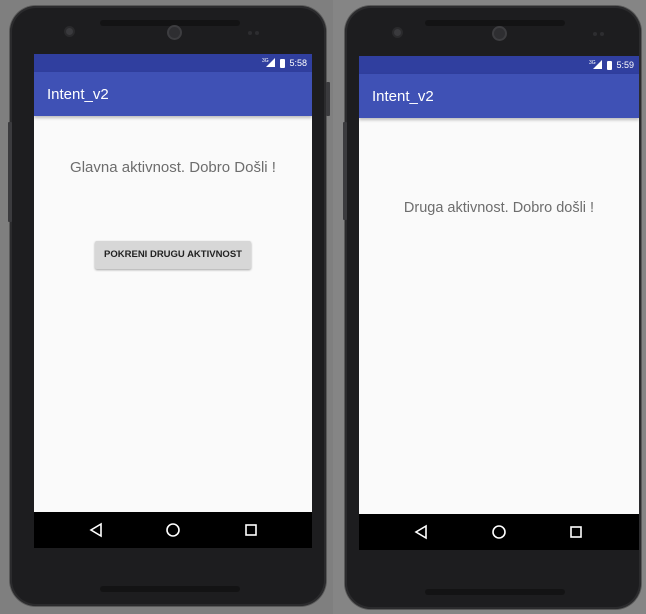 This screenshot has height=614, width=646. I want to click on welcome-message: Glavna aktivnost. Dobro Došli !, so click(173, 167).